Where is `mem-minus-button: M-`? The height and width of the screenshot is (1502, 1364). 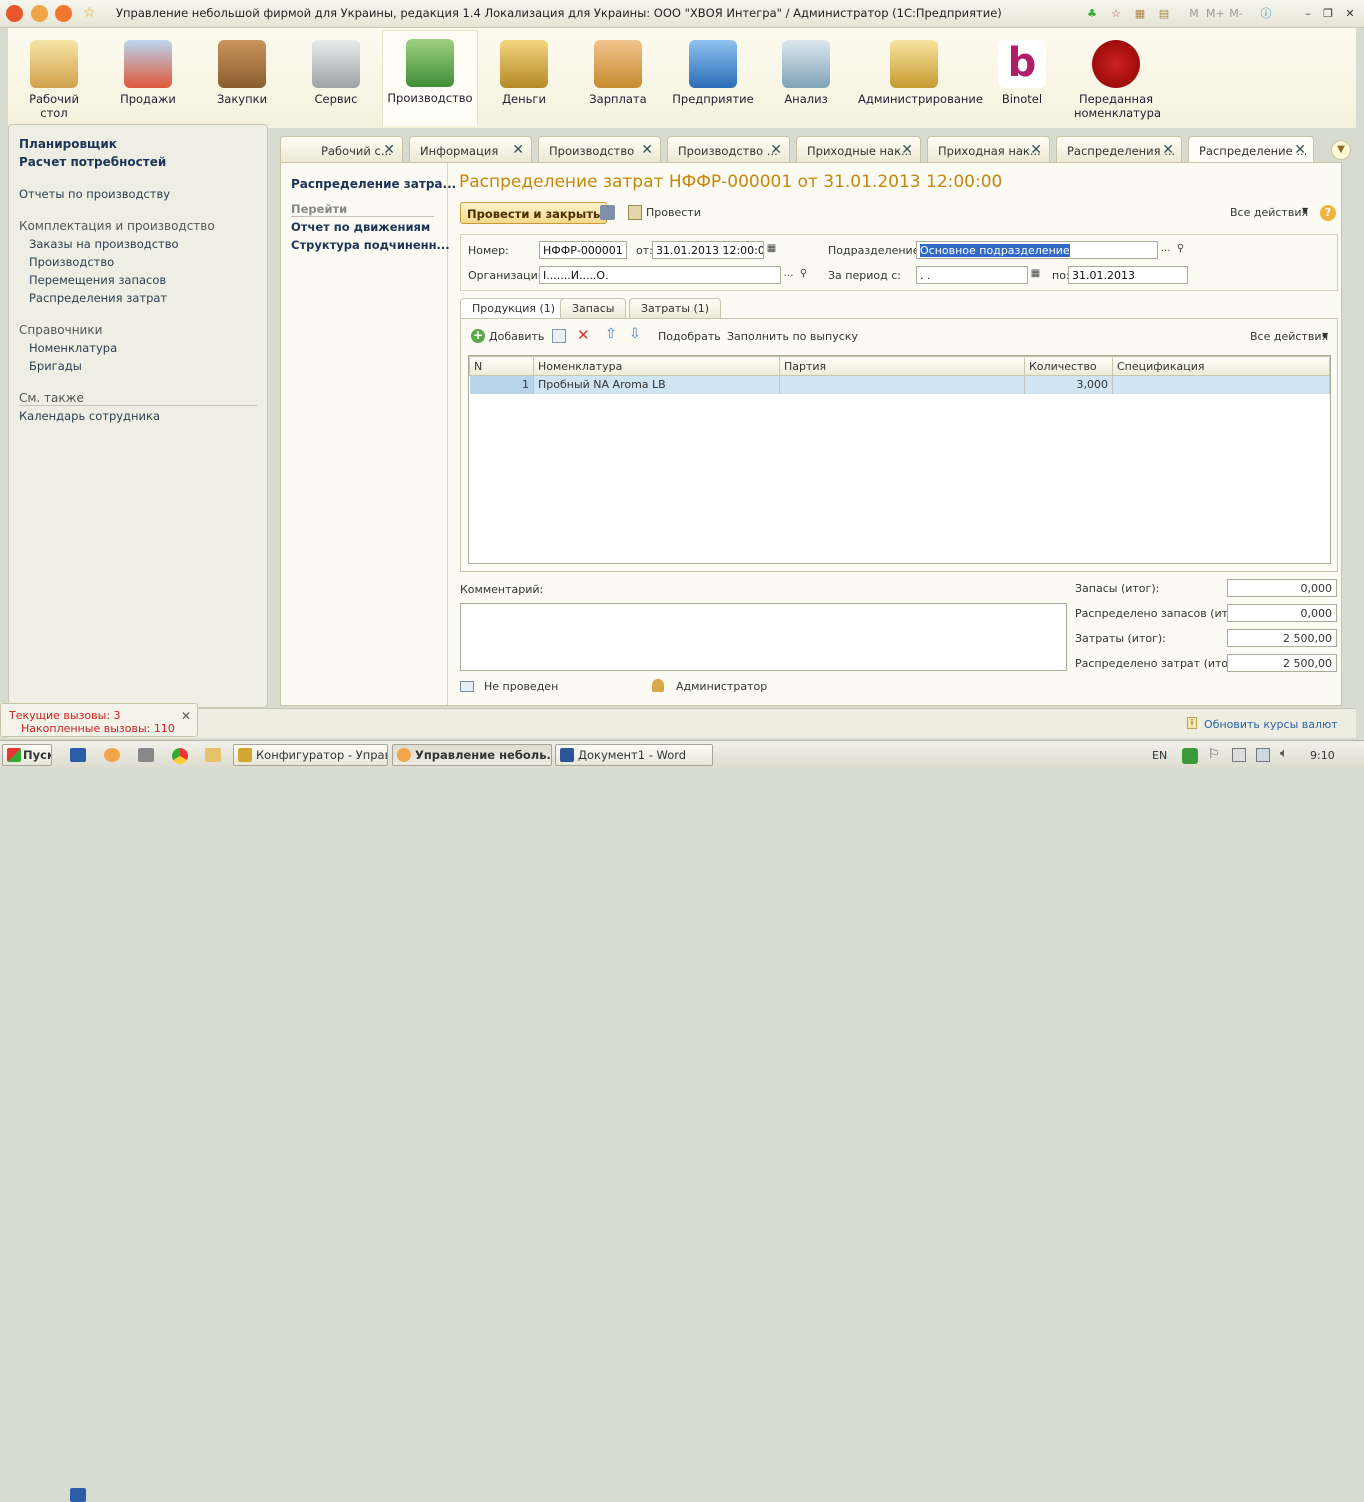
mem-minus-button: M- is located at coordinates (1236, 14).